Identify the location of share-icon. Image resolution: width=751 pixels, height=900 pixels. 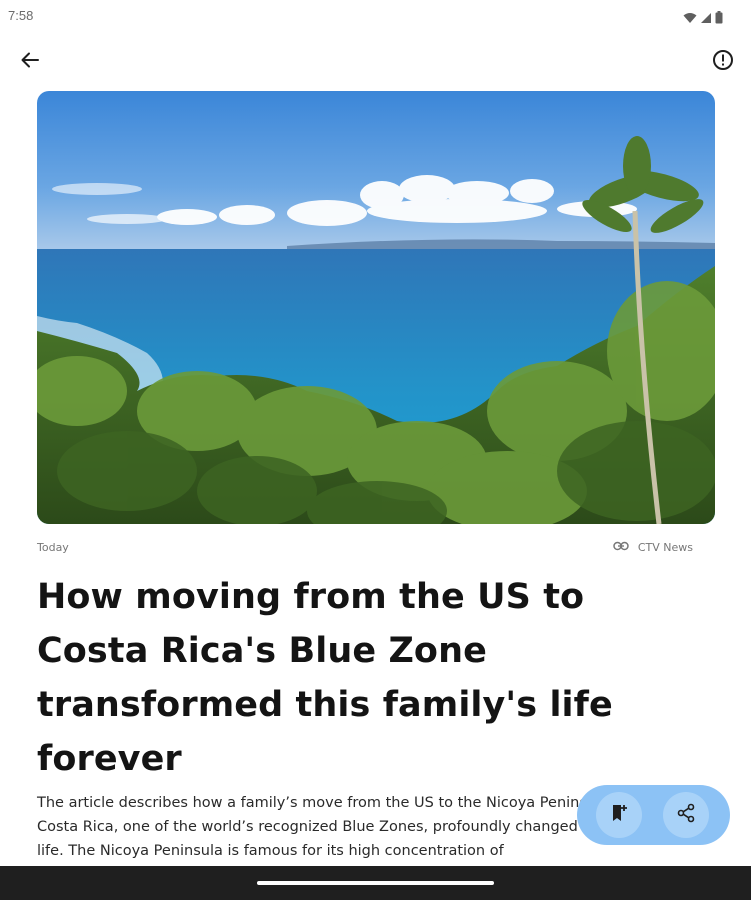
(686, 815).